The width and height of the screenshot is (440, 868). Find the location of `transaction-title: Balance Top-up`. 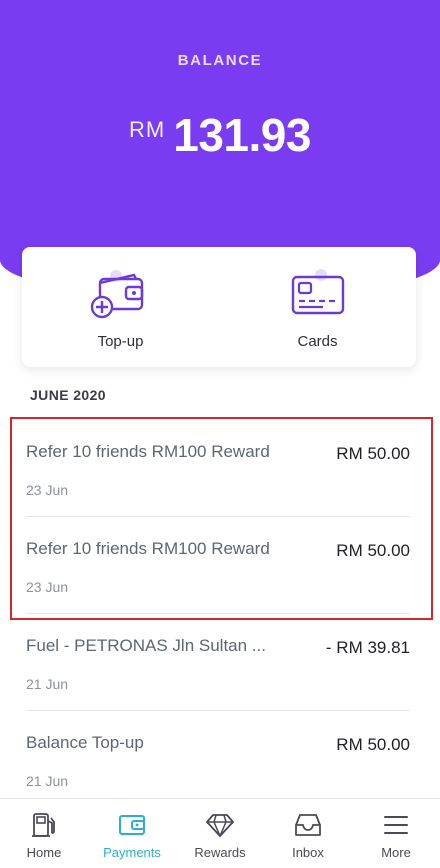

transaction-title: Balance Top-up is located at coordinates (85, 742).